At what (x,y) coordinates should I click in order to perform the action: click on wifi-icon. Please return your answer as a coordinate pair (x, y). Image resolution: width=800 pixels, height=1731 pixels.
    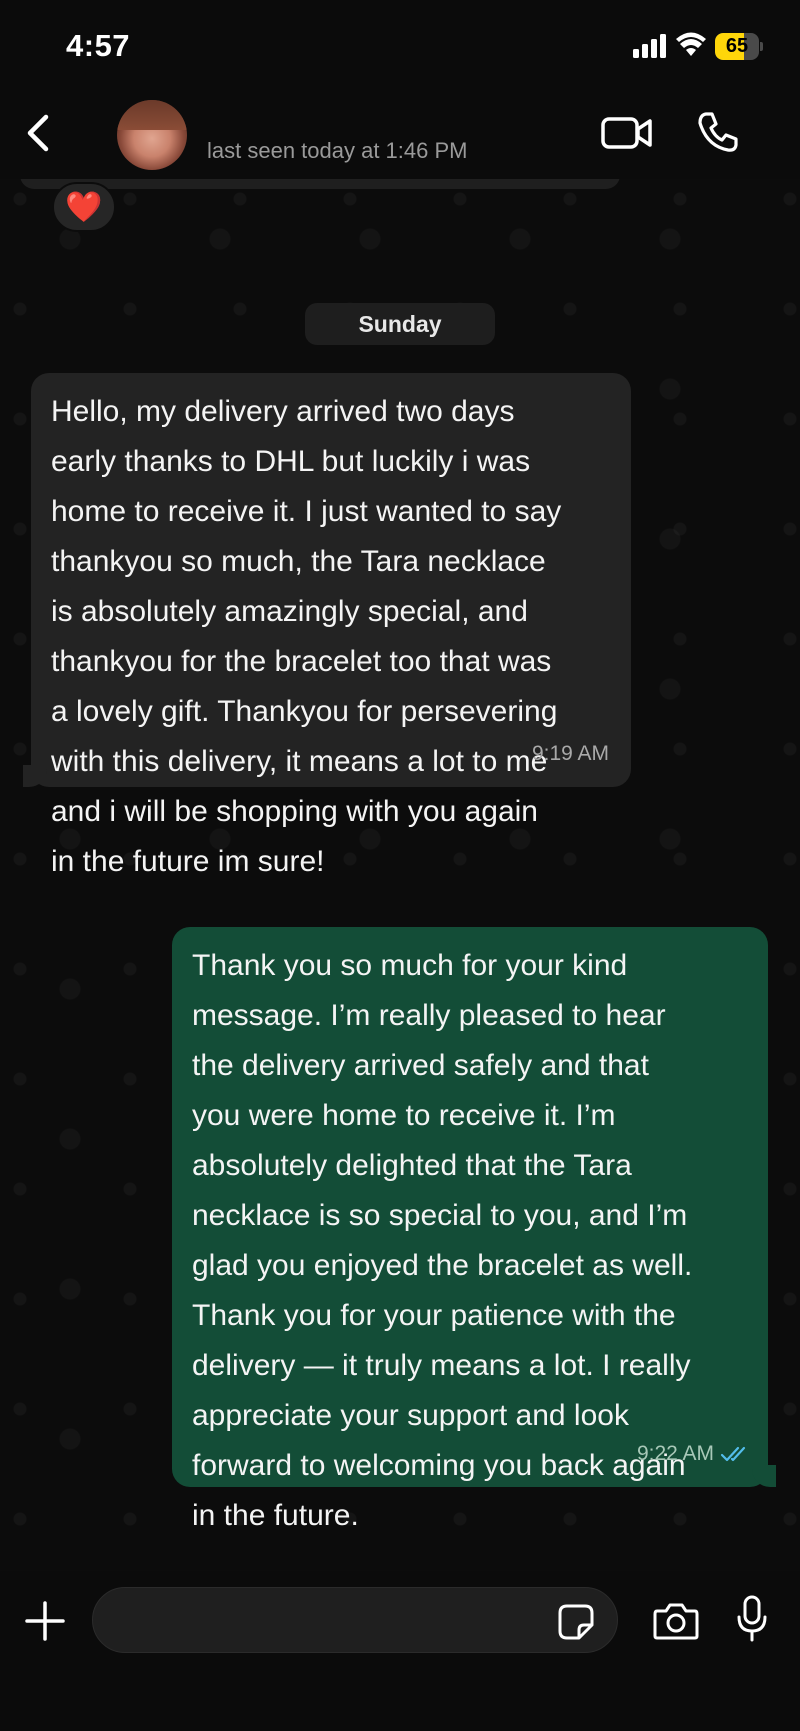
    Looking at the image, I should click on (691, 44).